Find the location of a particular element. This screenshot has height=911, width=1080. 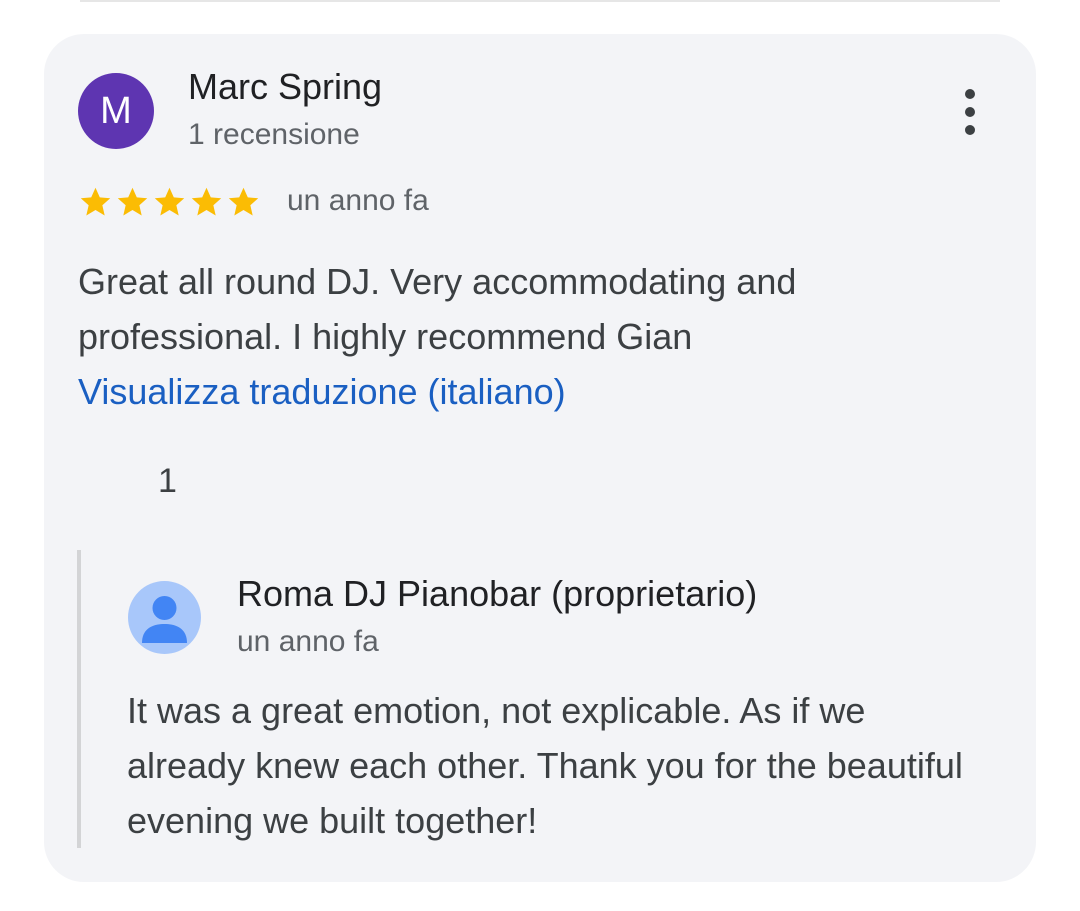

review-time: un anno fa is located at coordinates (358, 200).